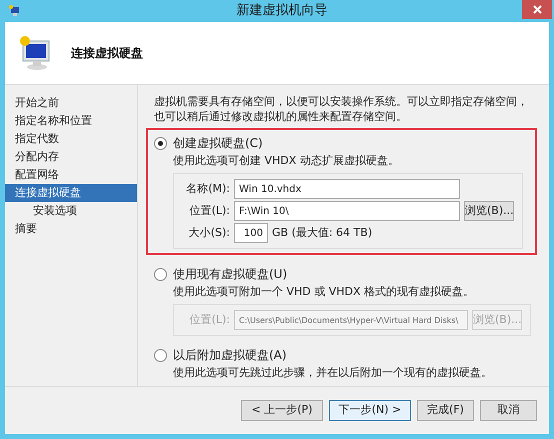 The image size is (554, 439). Describe the element at coordinates (230, 274) in the screenshot. I see `option-label: 使用现有虚拟硬盘(U)` at that location.